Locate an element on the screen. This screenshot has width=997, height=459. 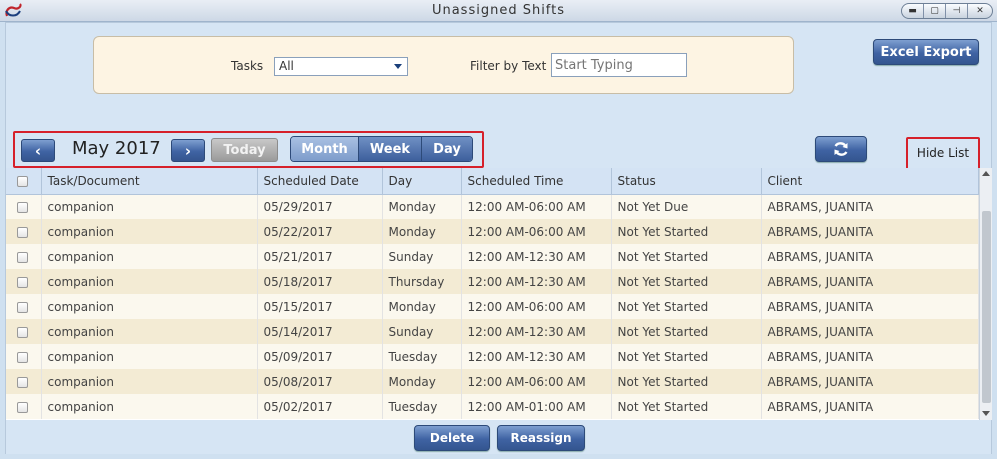
col-header-day: Day is located at coordinates (422, 181).